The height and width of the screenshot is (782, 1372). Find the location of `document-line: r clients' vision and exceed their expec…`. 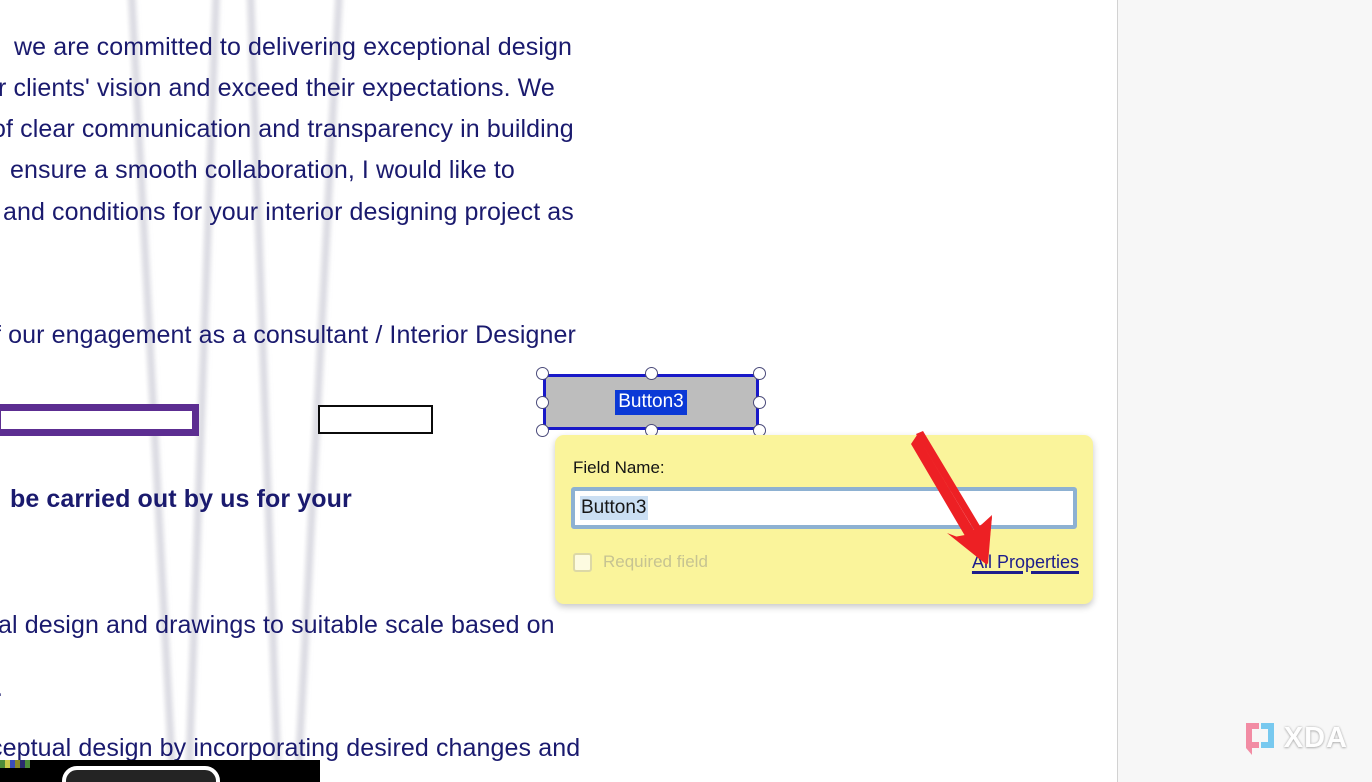

document-line: r clients' vision and exceed their expec… is located at coordinates (277, 88).